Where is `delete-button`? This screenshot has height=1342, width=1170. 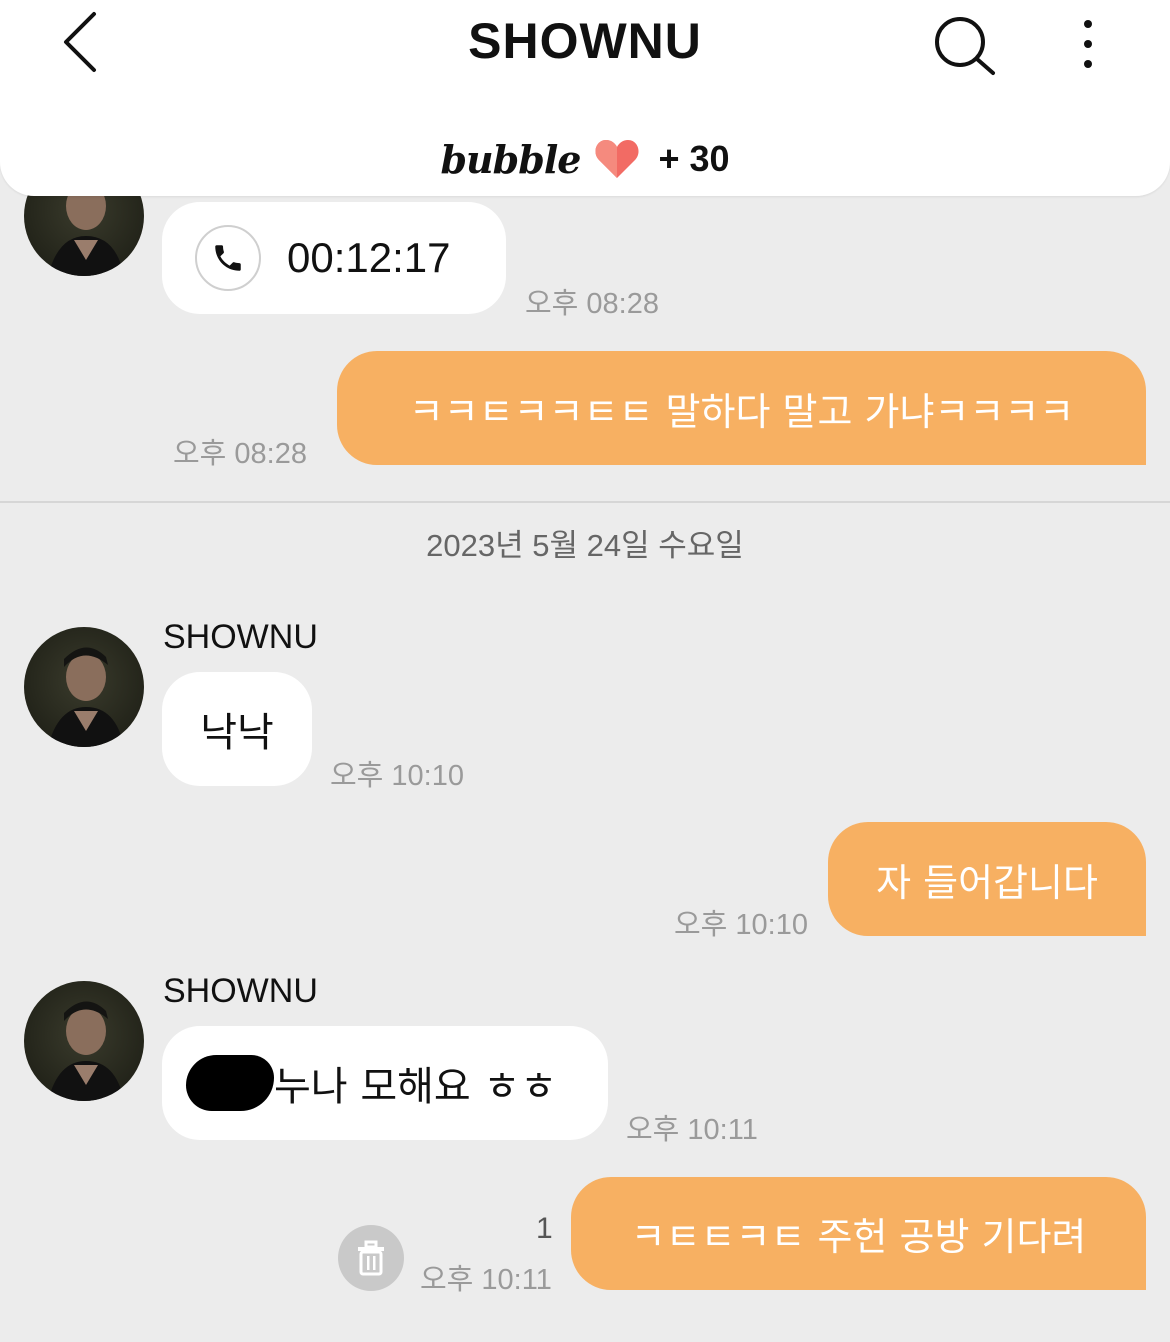
delete-button is located at coordinates (371, 1258).